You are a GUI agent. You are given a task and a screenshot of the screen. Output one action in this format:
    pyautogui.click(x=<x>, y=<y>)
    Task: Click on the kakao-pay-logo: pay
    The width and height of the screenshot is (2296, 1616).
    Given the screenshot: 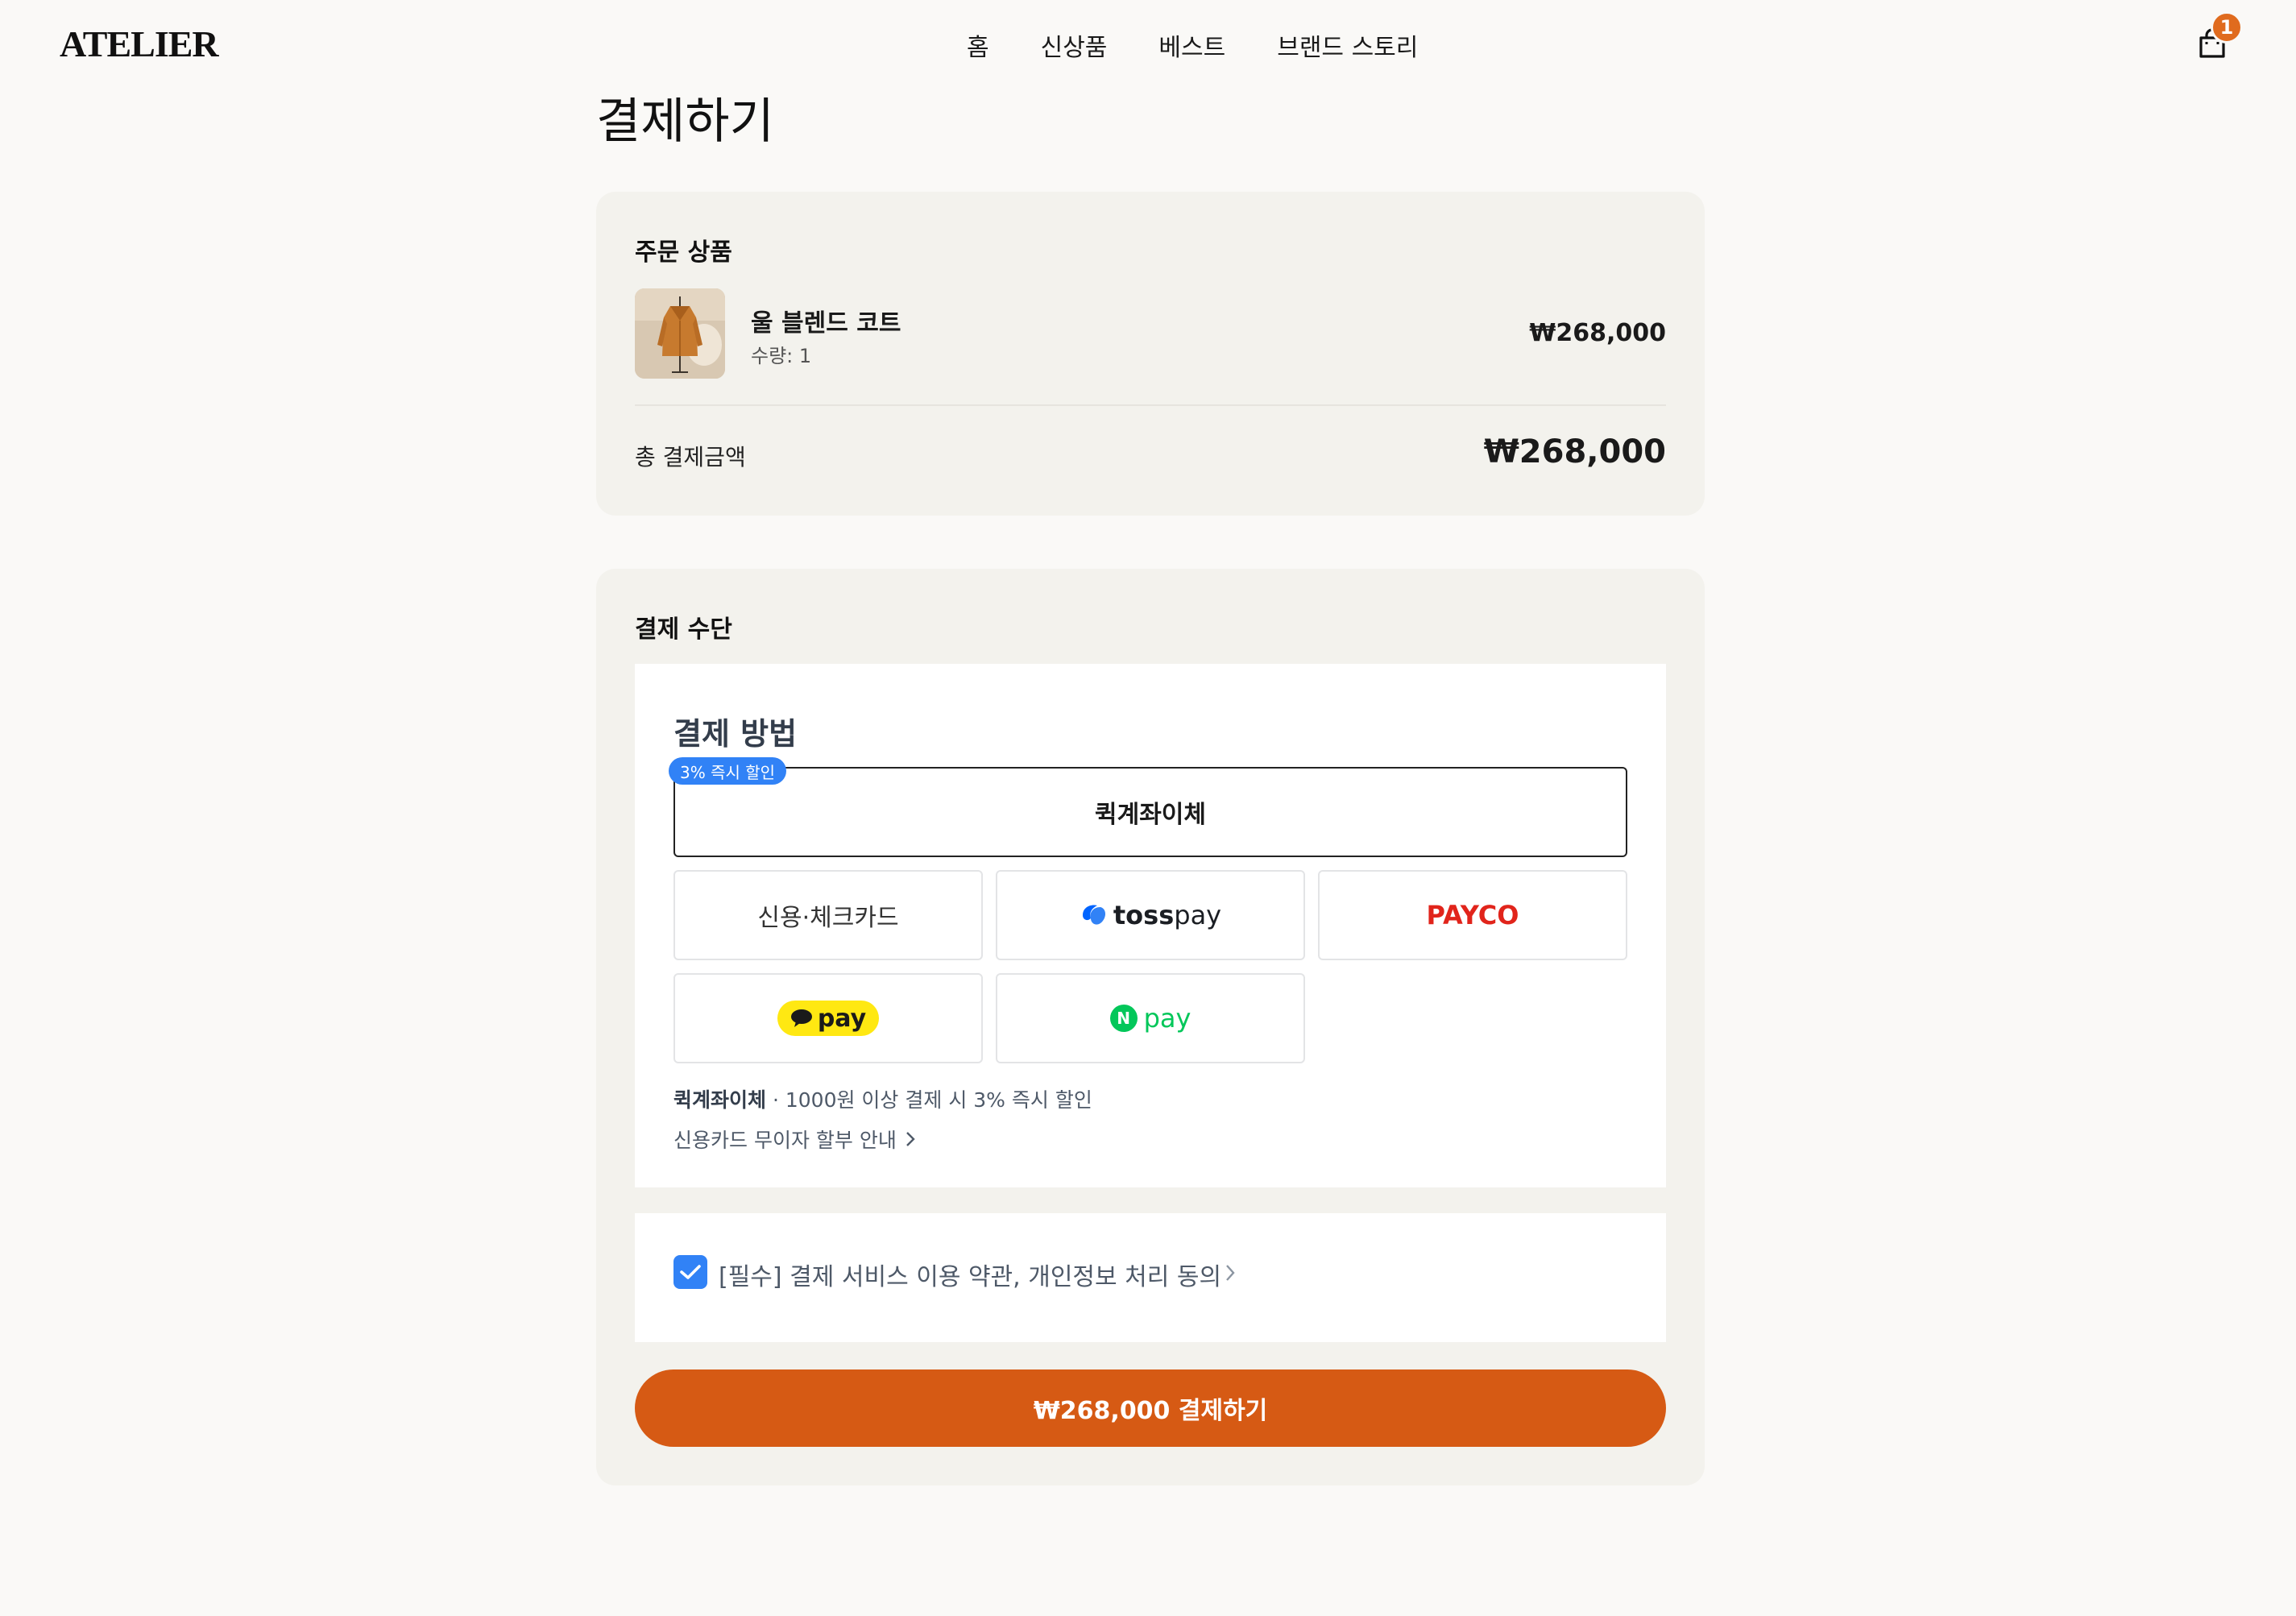 What is the action you would take?
    pyautogui.click(x=829, y=1019)
    